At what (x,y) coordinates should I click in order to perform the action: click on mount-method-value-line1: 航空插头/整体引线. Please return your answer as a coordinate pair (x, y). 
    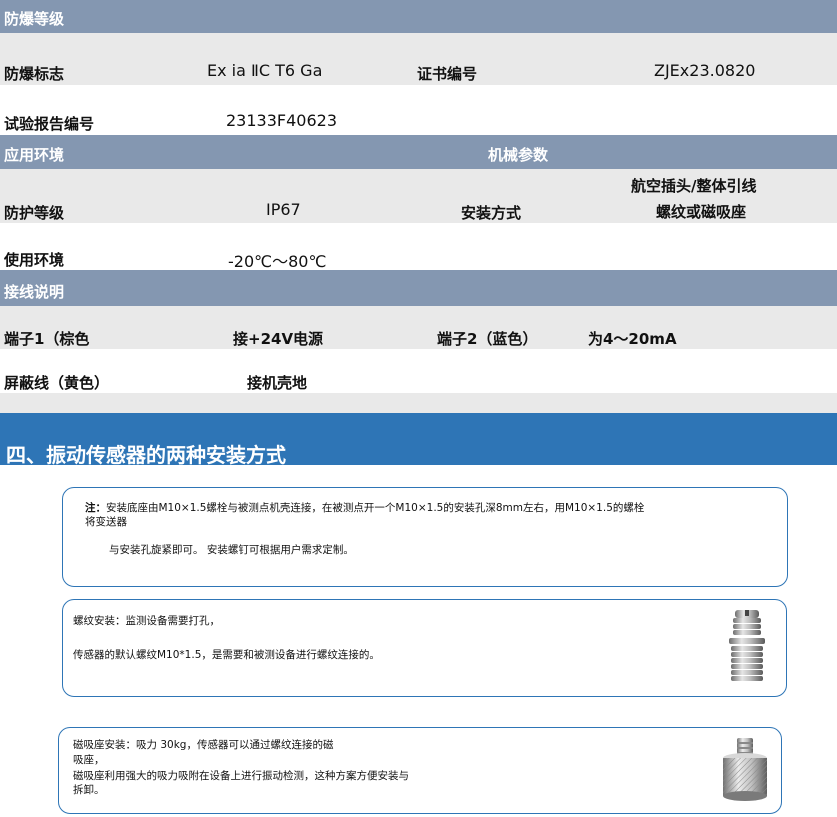
    Looking at the image, I should click on (694, 186).